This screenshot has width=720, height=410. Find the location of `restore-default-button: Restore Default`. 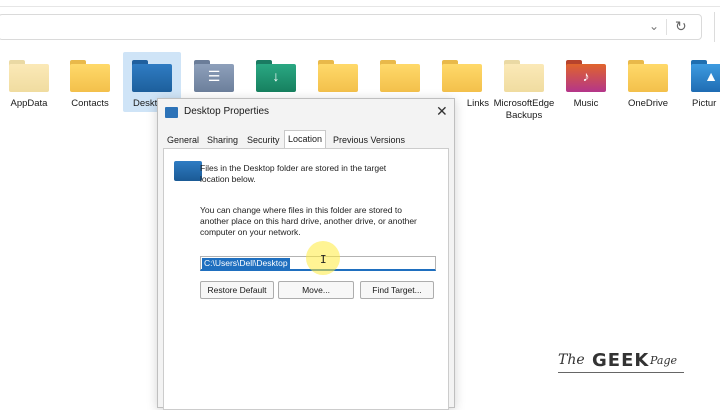

restore-default-button: Restore Default is located at coordinates (237, 290).